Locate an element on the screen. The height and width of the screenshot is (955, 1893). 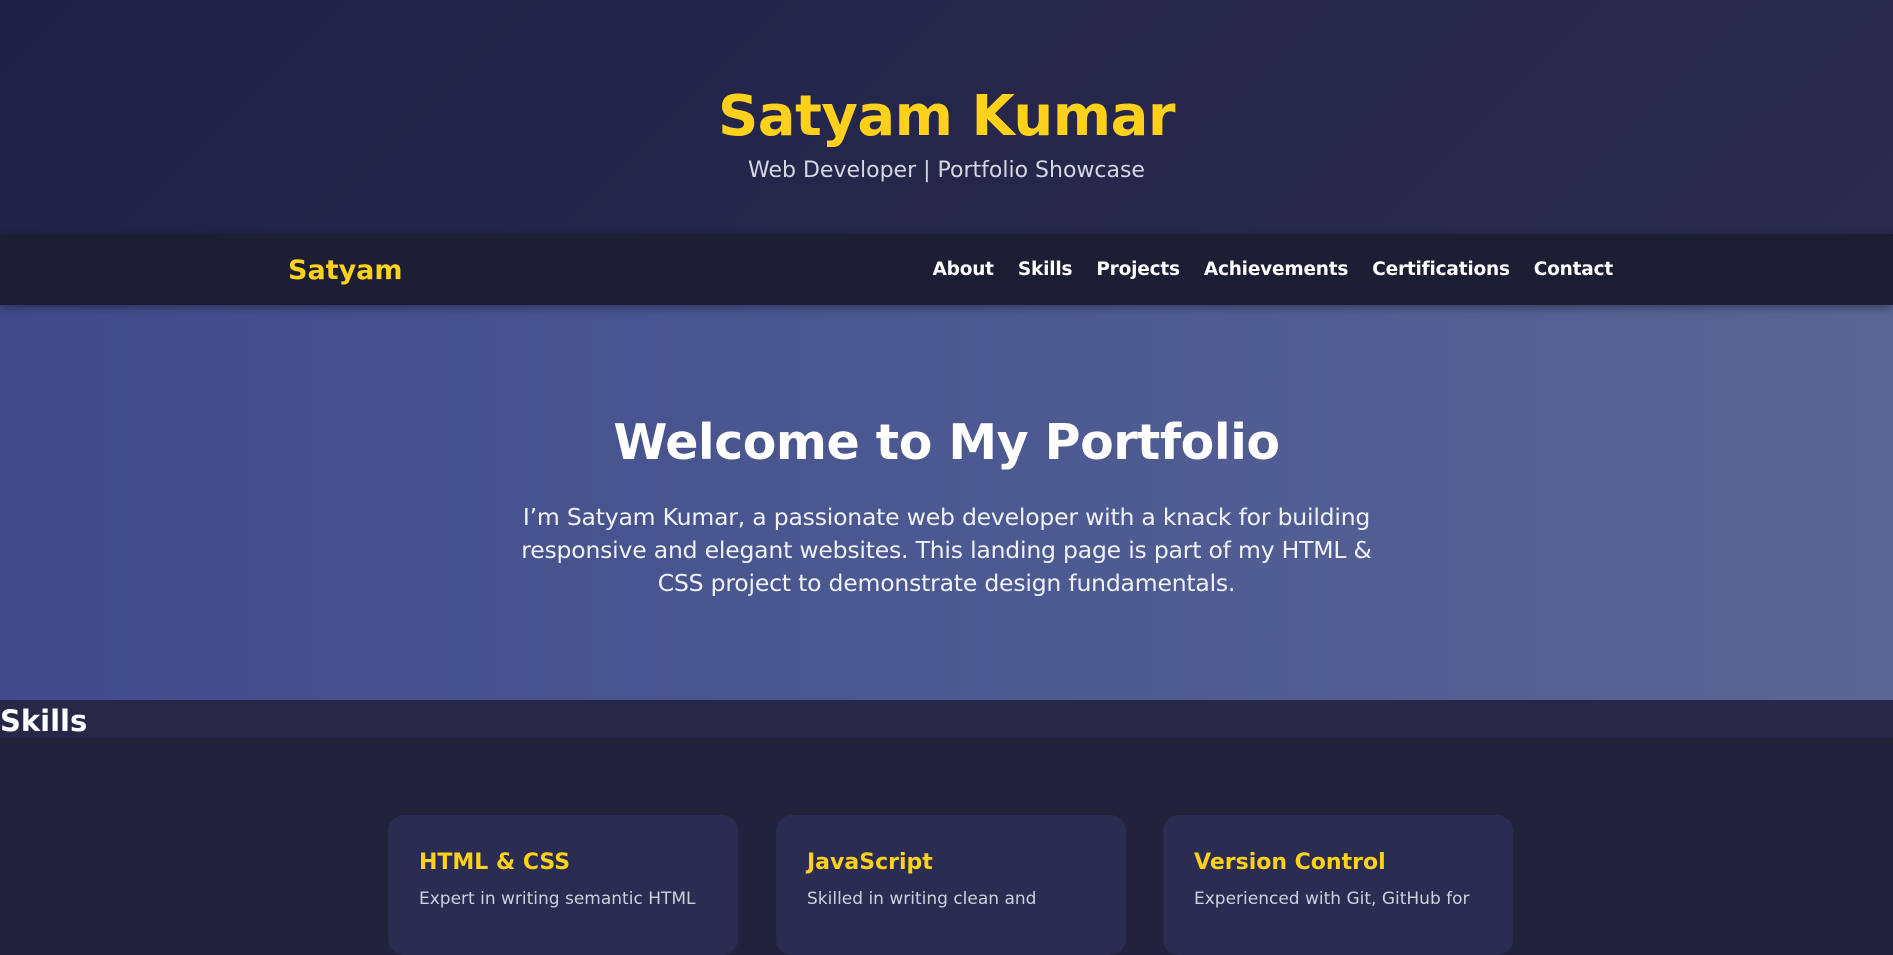
nav-item-achievements: Achievements is located at coordinates (1276, 270).